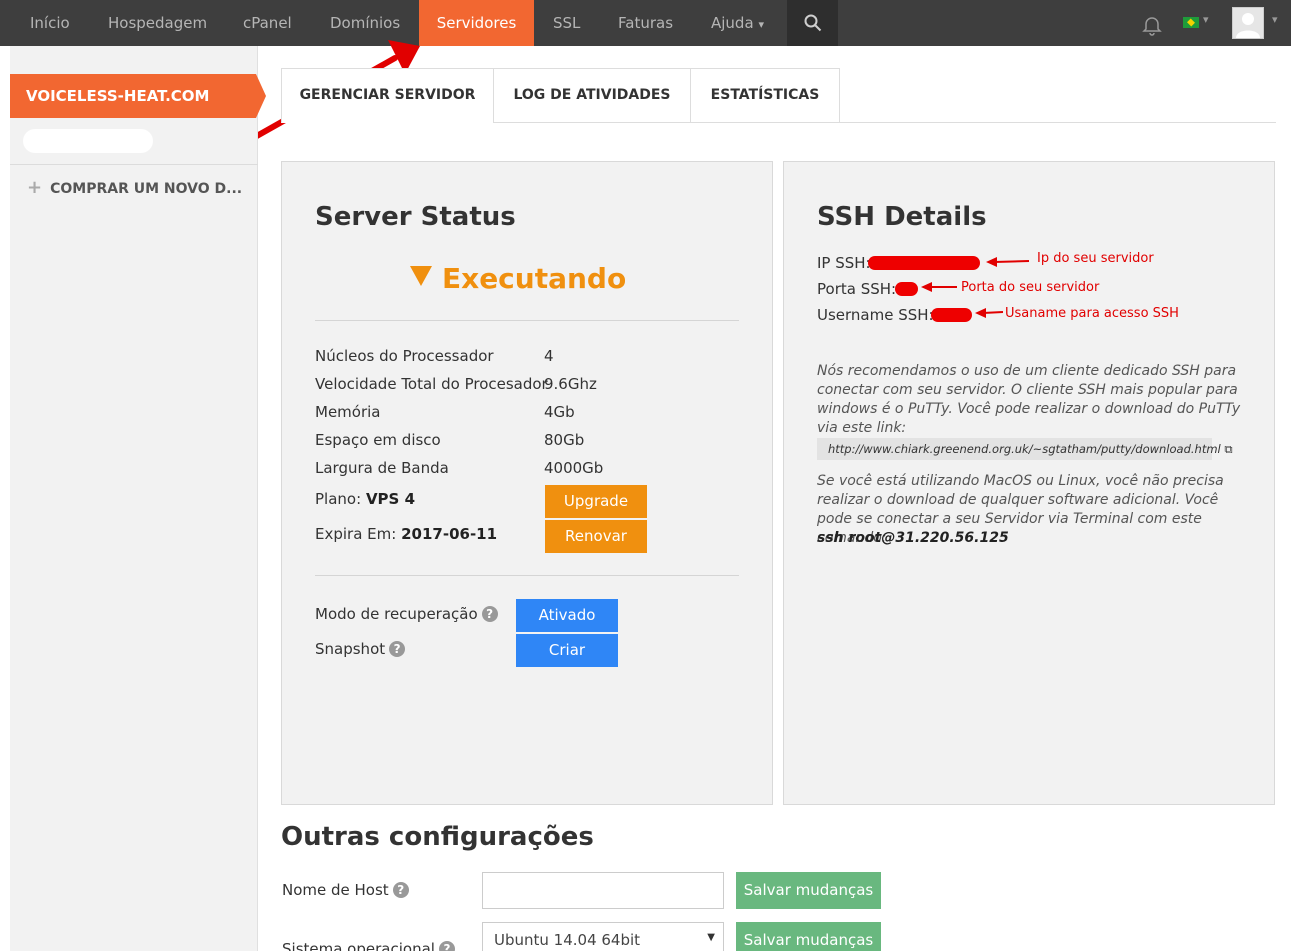 The height and width of the screenshot is (951, 1291). What do you see at coordinates (549, 356) in the screenshot?
I see `spec-value: 4` at bounding box center [549, 356].